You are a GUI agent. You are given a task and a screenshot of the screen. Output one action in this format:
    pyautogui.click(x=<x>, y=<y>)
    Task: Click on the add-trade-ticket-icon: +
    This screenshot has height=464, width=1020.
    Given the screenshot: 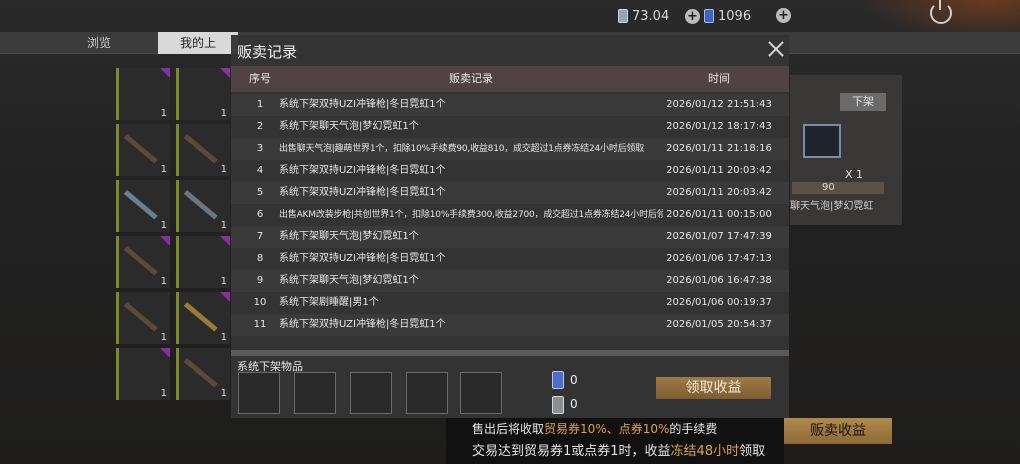 What is the action you would take?
    pyautogui.click(x=692, y=16)
    